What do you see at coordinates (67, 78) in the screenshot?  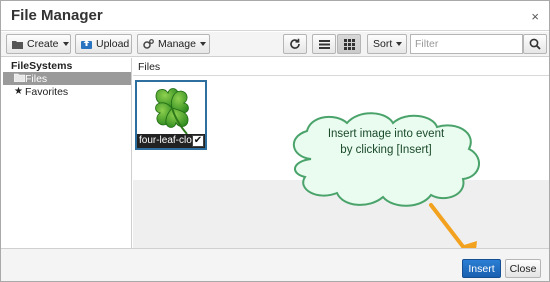 I see `sidebar-item-files: Files` at bounding box center [67, 78].